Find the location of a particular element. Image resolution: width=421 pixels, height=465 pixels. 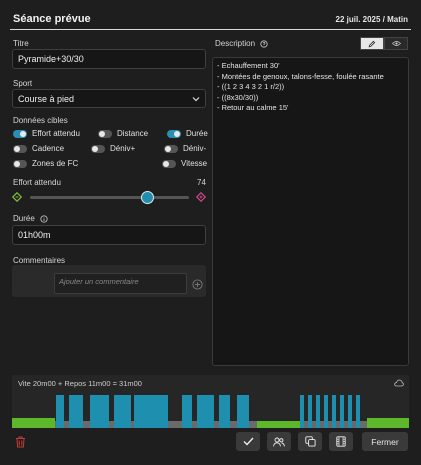

workout-block-cooldown is located at coordinates (388, 423).